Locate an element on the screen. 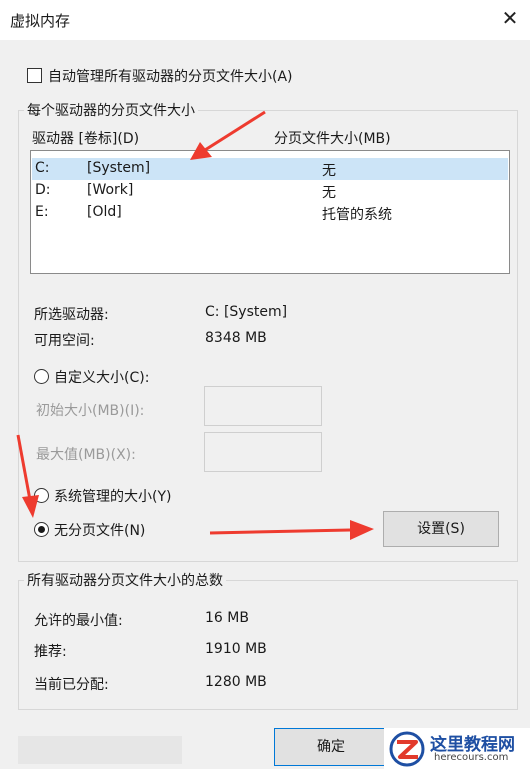  auto-manage-checkbox is located at coordinates (34, 75).